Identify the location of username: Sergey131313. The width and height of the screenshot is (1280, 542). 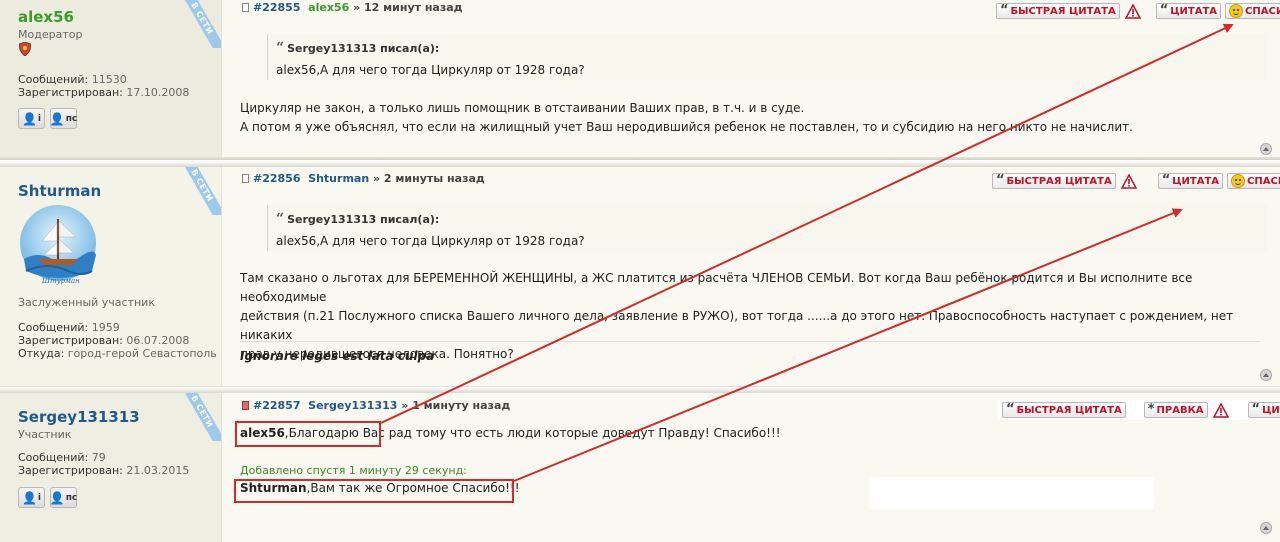
(79, 417).